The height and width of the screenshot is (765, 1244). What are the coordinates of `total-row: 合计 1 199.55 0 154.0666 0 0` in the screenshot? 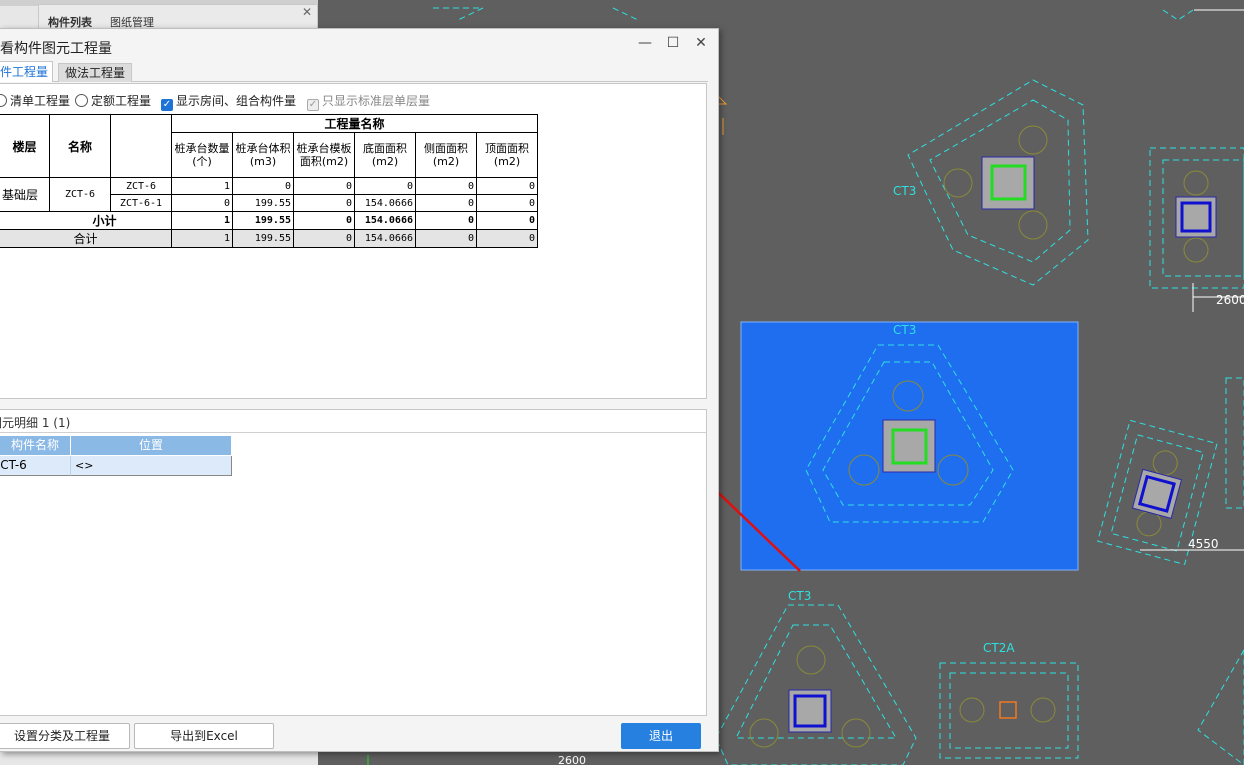 It's located at (269, 238).